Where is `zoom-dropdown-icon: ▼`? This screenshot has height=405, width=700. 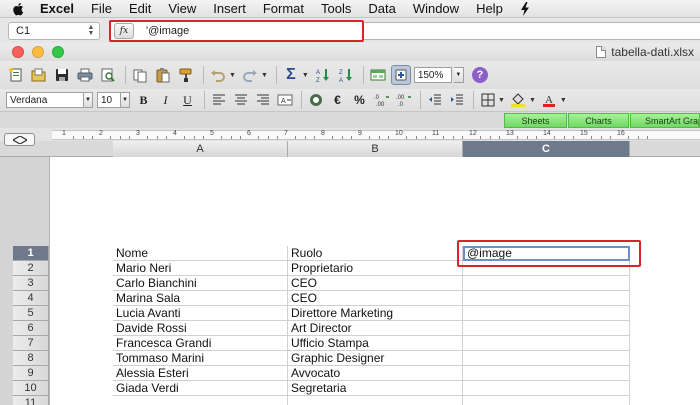
zoom-dropdown-icon: ▼ is located at coordinates (458, 75).